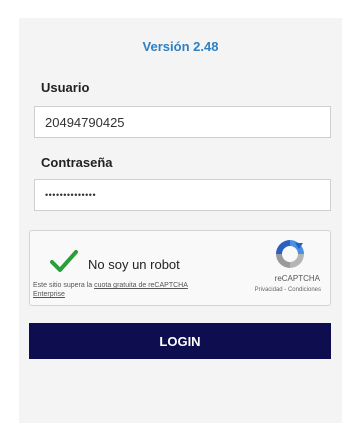 The height and width of the screenshot is (423, 342). What do you see at coordinates (180, 46) in the screenshot?
I see `version-label: Versión 2.48` at bounding box center [180, 46].